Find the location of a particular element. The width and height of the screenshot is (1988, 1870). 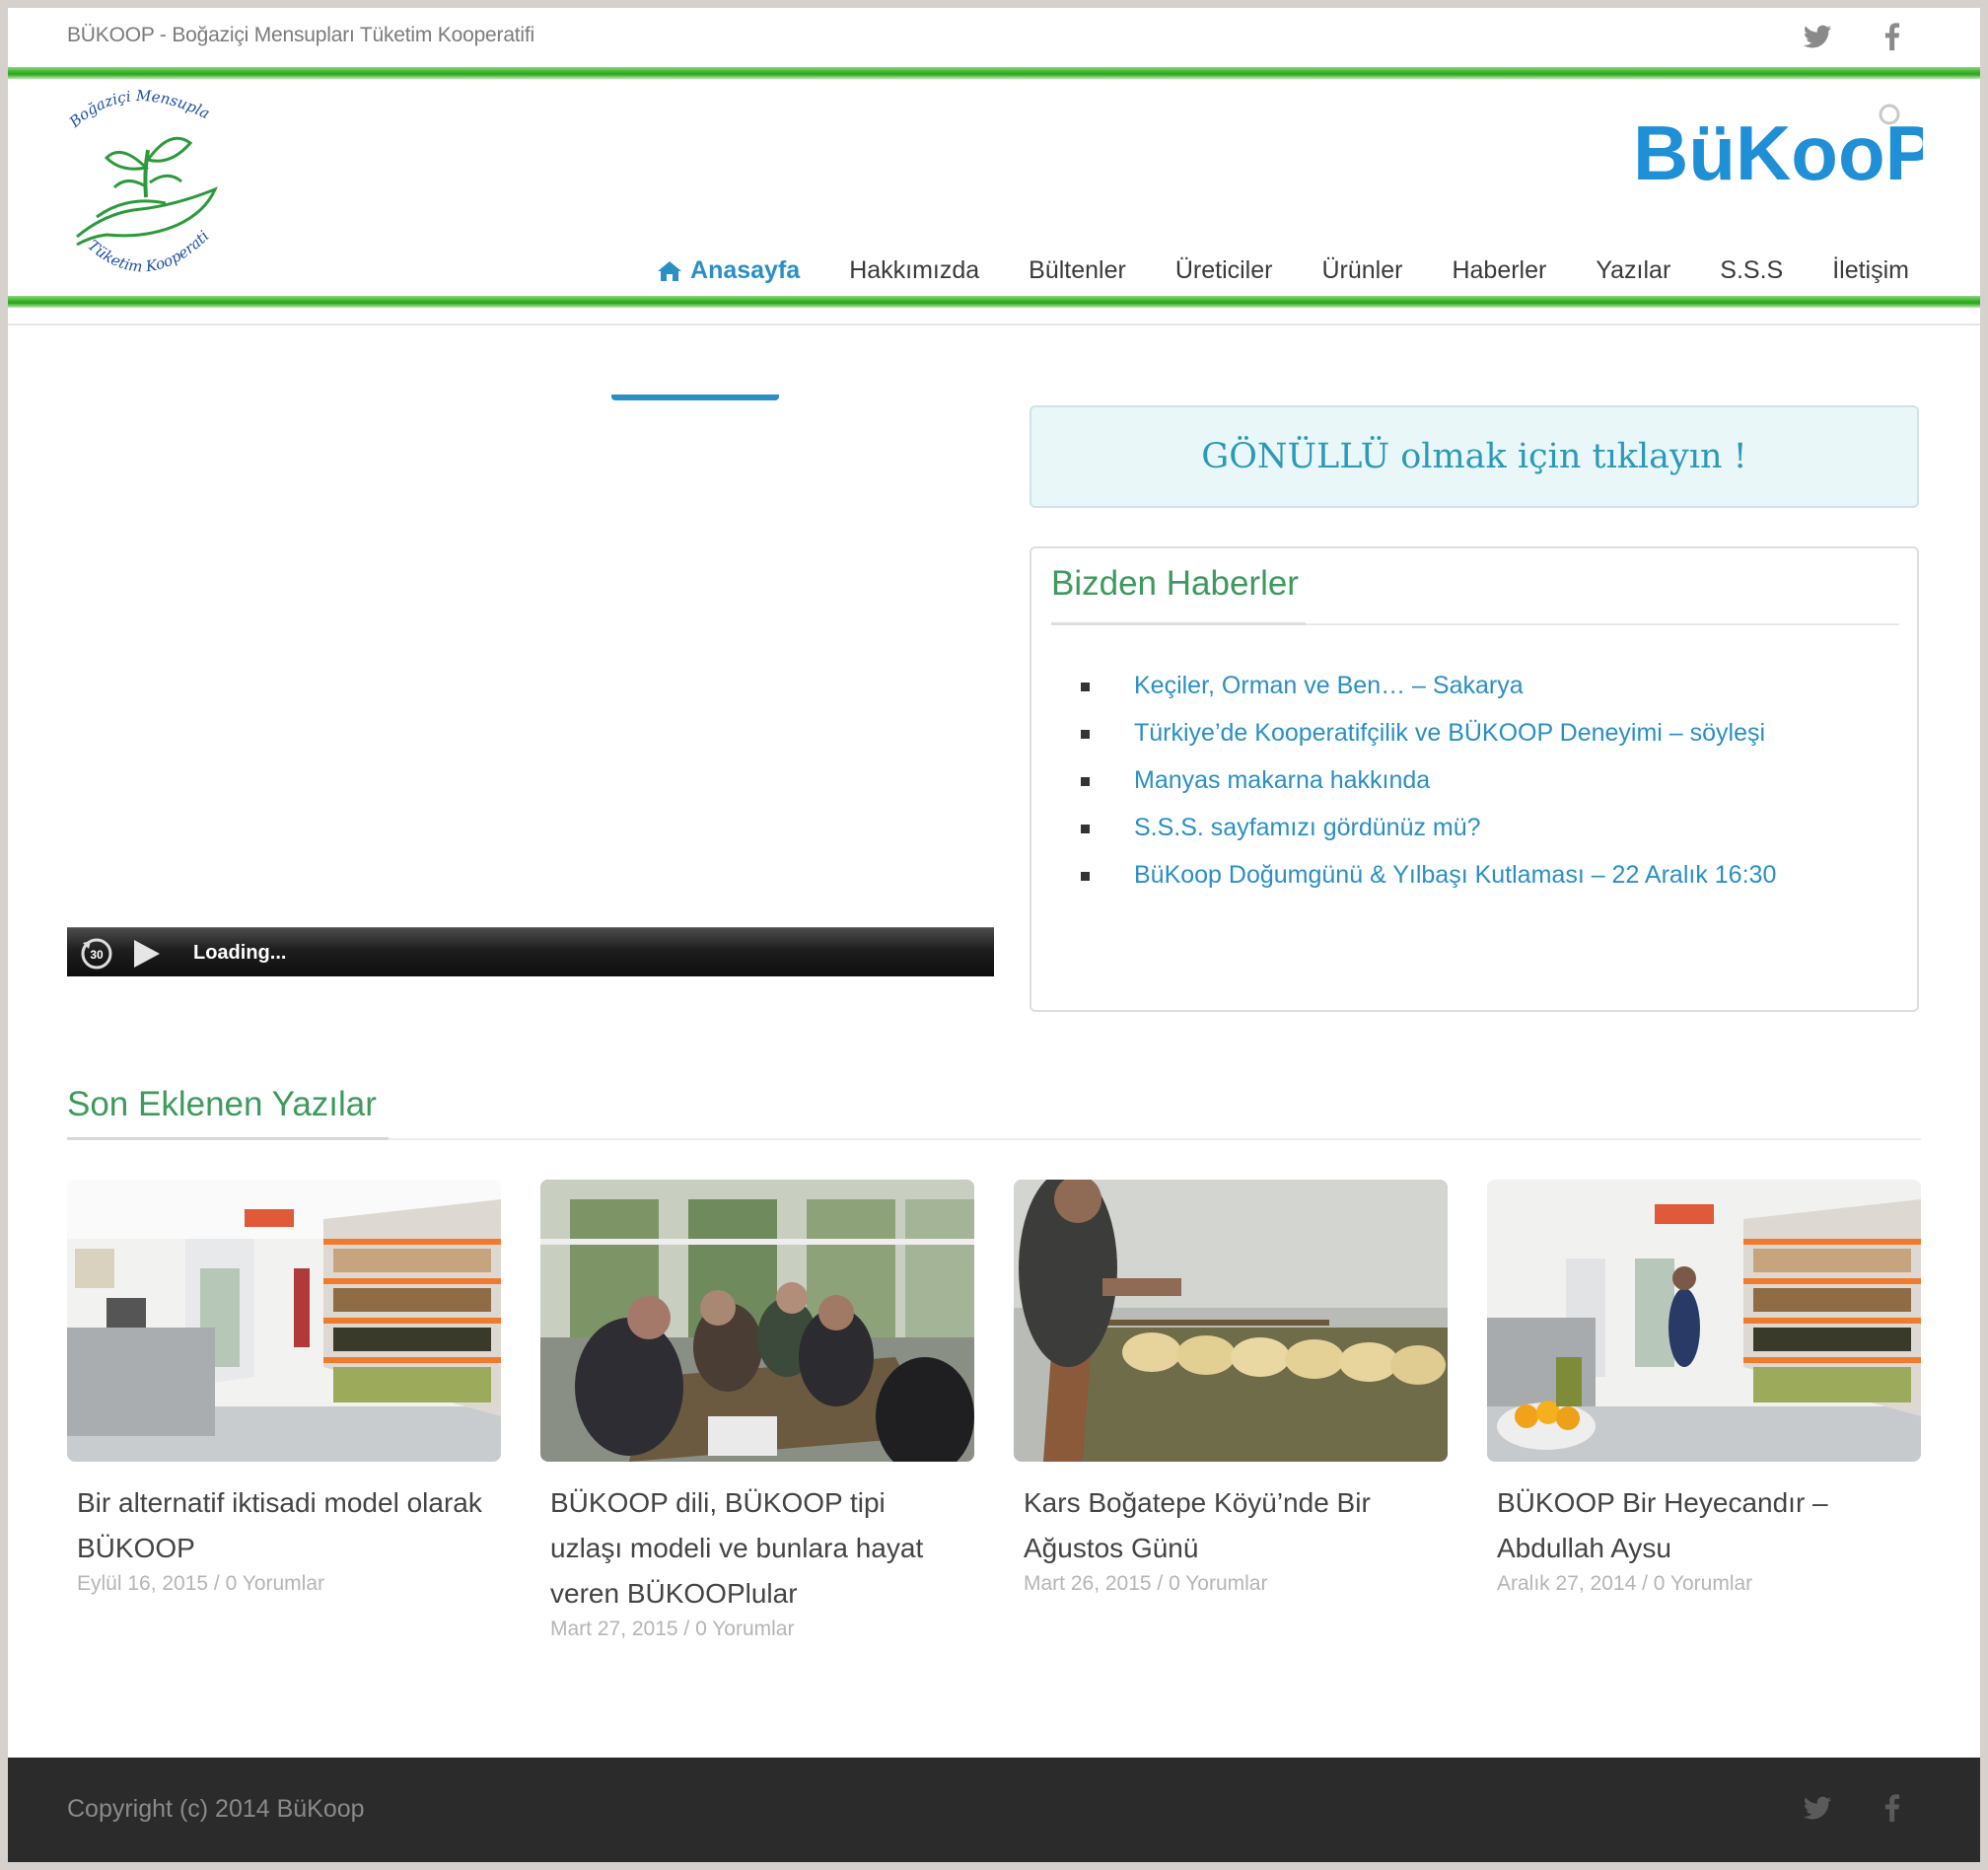

footer: Copyright (c) 2014 BüKoop is located at coordinates (994, 1810).